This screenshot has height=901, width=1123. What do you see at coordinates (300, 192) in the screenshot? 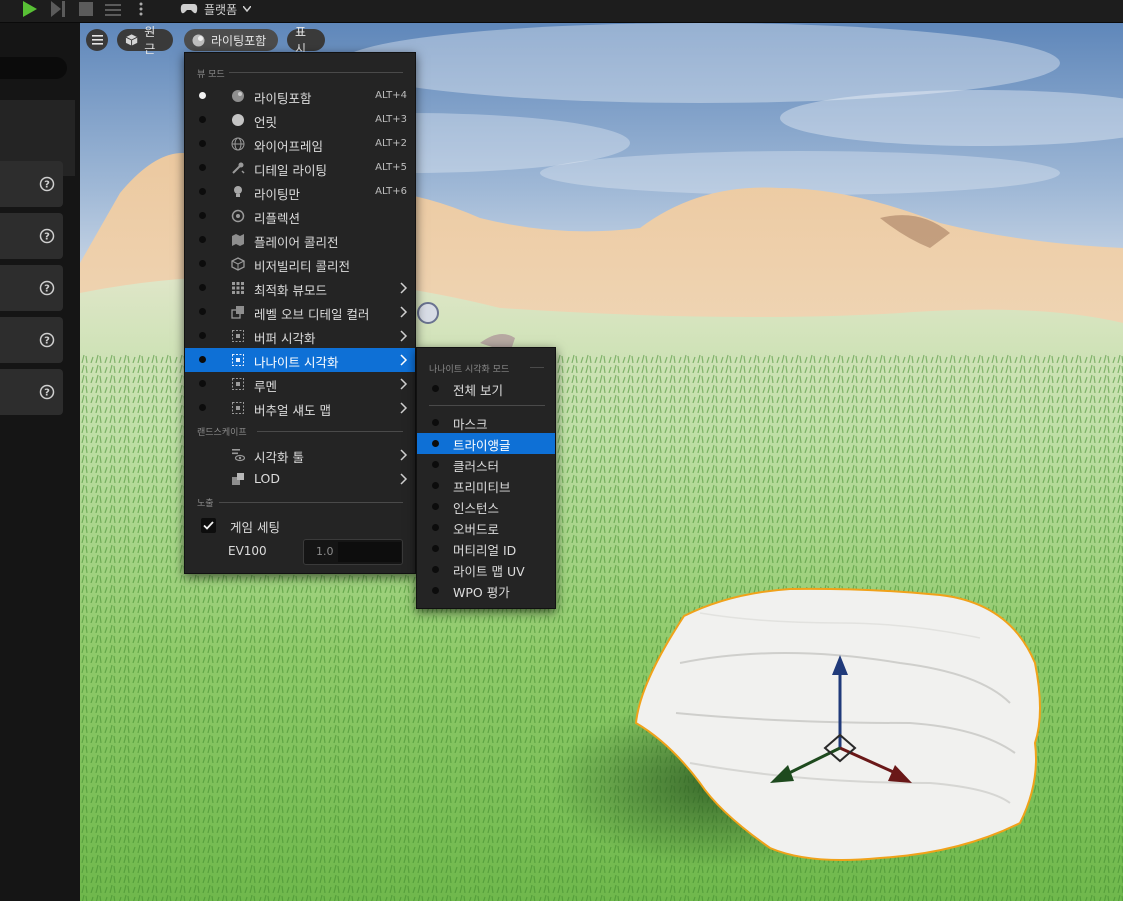
I see `menu-item-lighting-only: 라이팅만 ALT+6` at bounding box center [300, 192].